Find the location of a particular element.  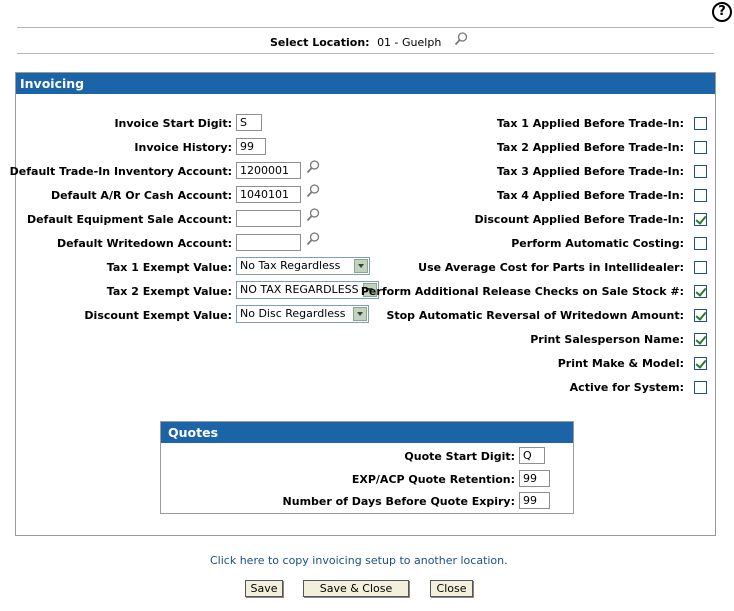

help-icon: ? is located at coordinates (722, 12).